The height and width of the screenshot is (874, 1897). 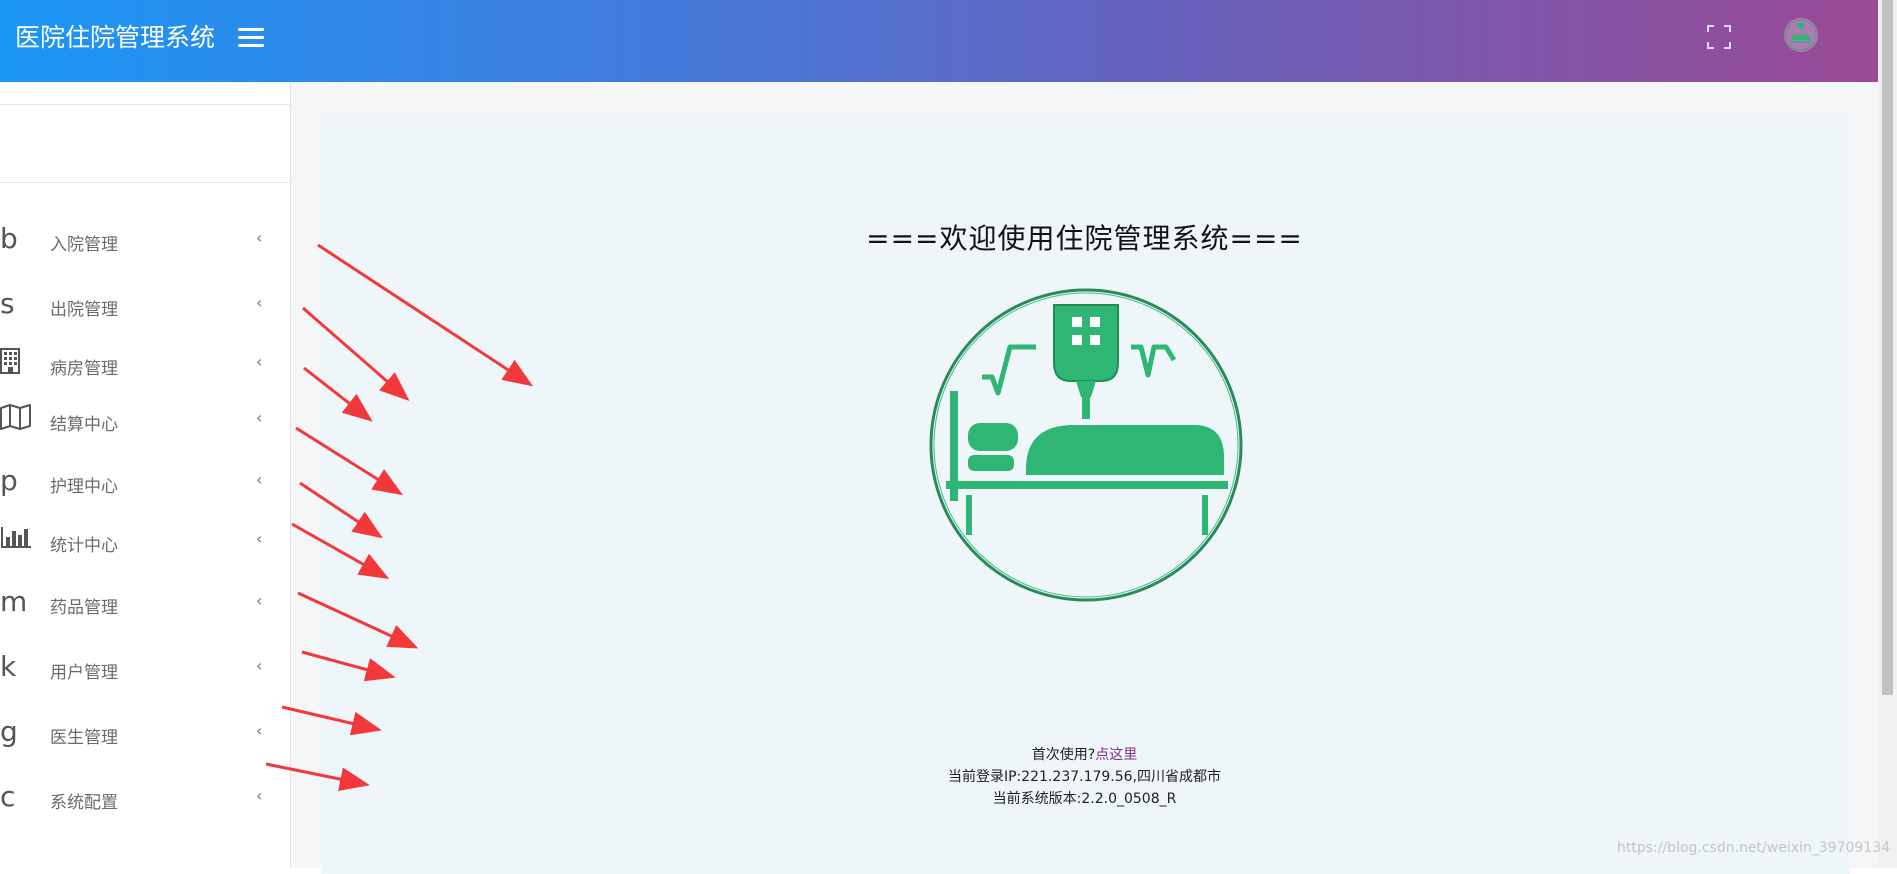 I want to click on hospital-bed-icon, so click(x=1086, y=445).